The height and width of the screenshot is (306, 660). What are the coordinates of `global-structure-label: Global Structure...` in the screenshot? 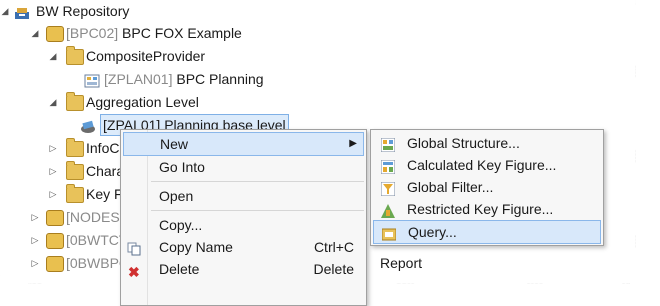 It's located at (463, 143).